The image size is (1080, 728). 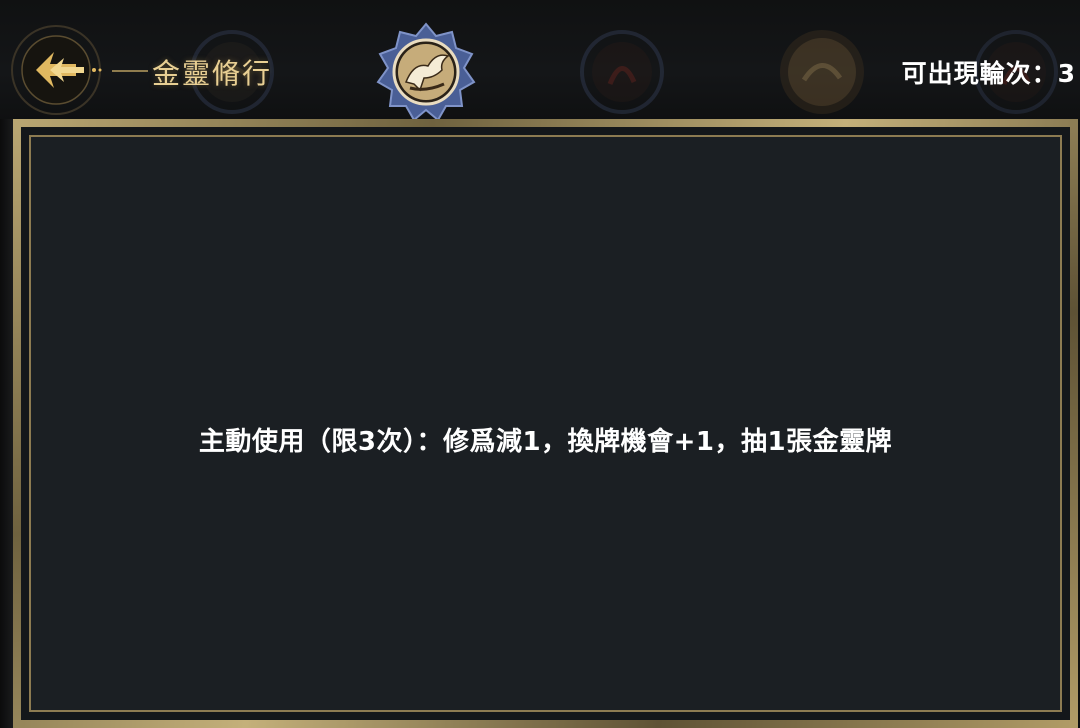 I want to click on medal-active, so click(x=426, y=72).